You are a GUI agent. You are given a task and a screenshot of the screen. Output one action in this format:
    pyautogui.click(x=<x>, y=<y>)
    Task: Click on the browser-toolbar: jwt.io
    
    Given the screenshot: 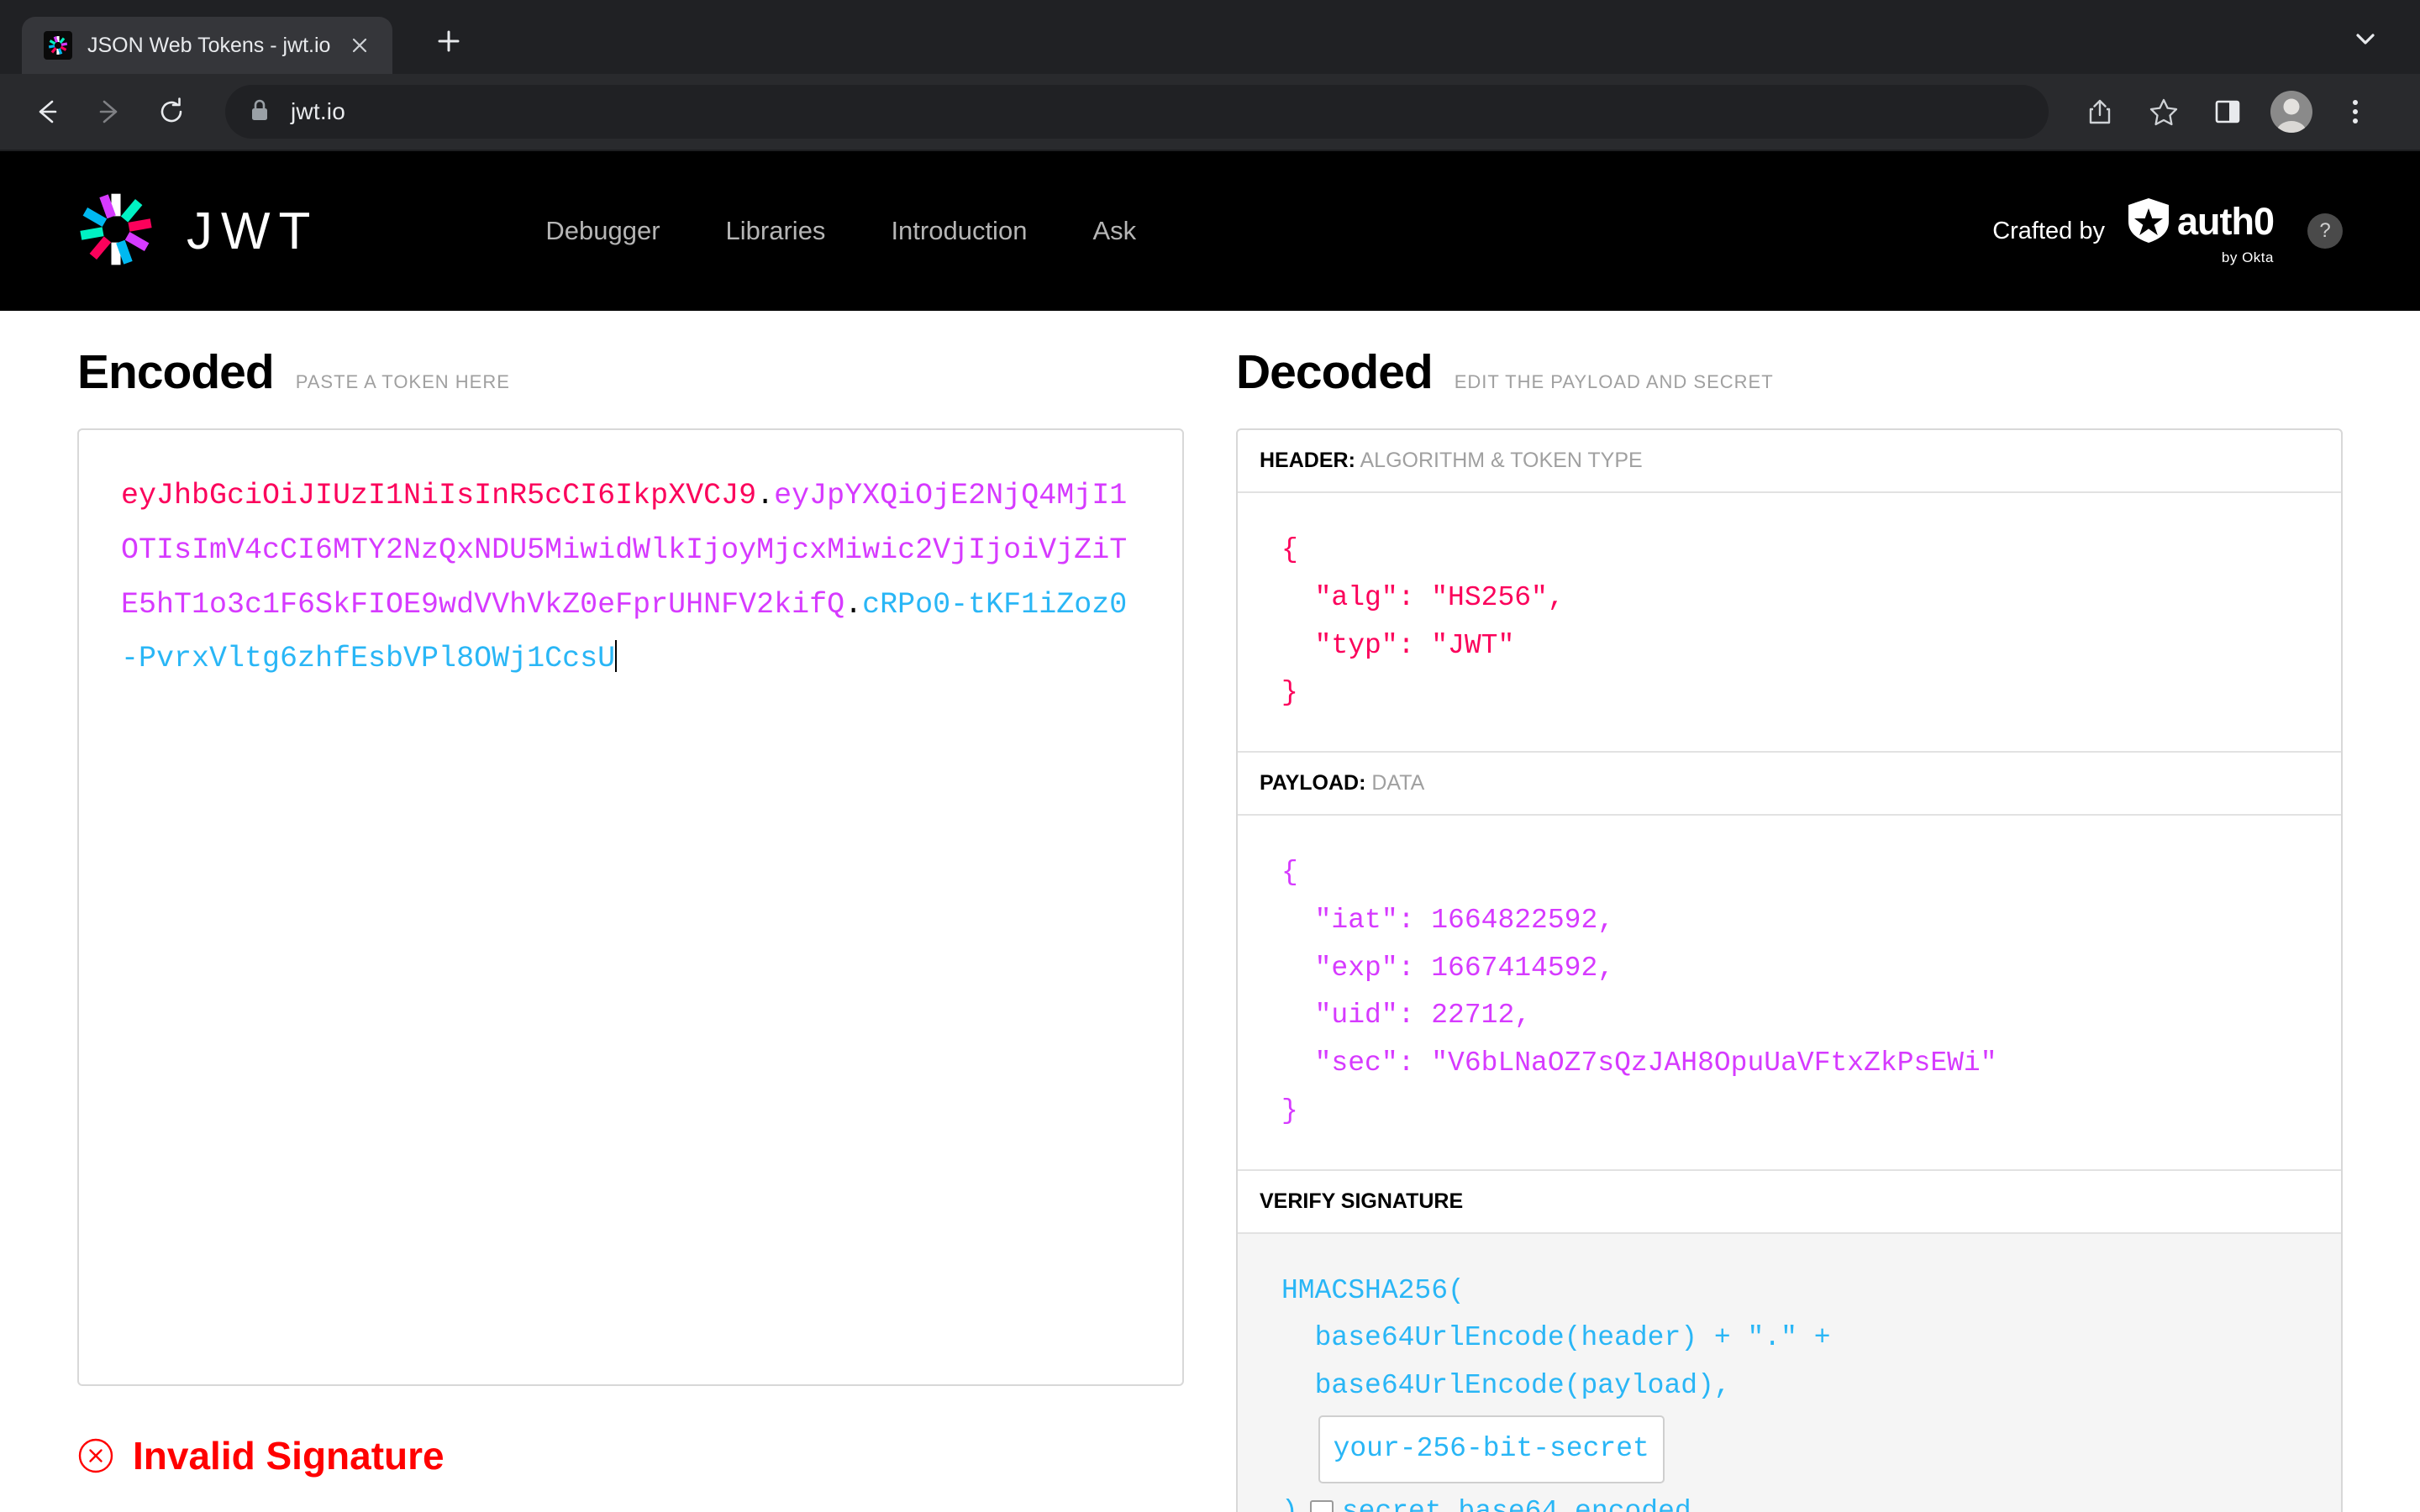 What is the action you would take?
    pyautogui.click(x=1210, y=112)
    